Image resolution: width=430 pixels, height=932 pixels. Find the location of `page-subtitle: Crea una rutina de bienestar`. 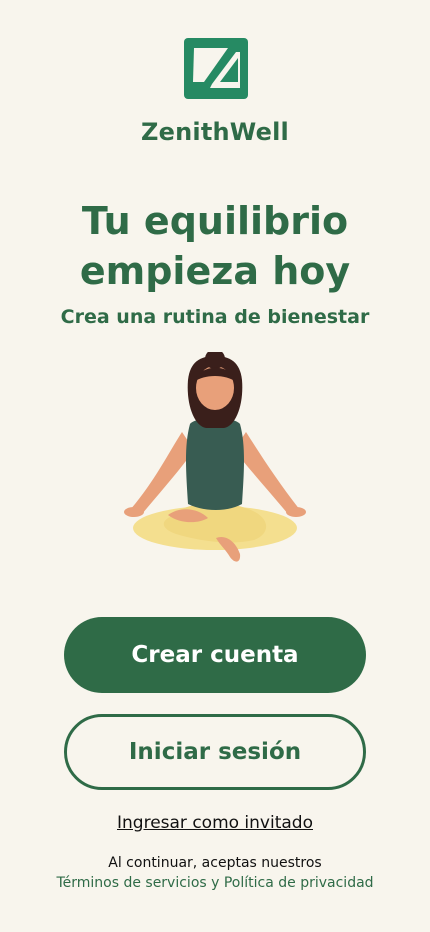

page-subtitle: Crea una rutina de bienestar is located at coordinates (215, 317).